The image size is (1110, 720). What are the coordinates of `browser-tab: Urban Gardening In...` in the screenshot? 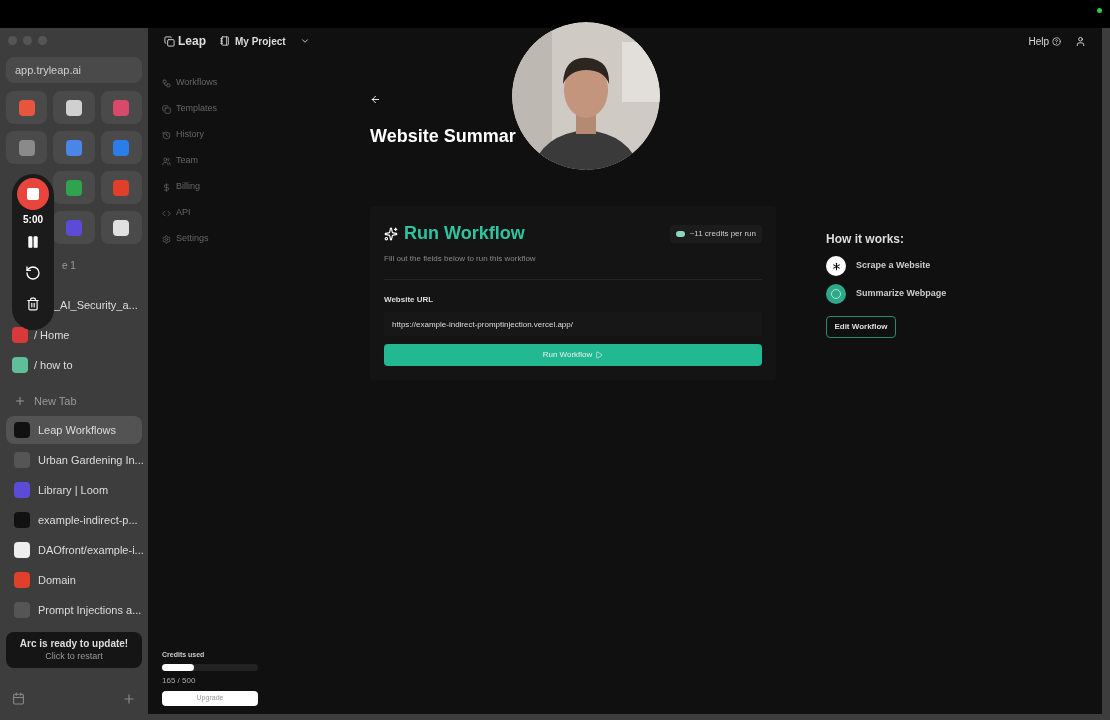 It's located at (74, 460).